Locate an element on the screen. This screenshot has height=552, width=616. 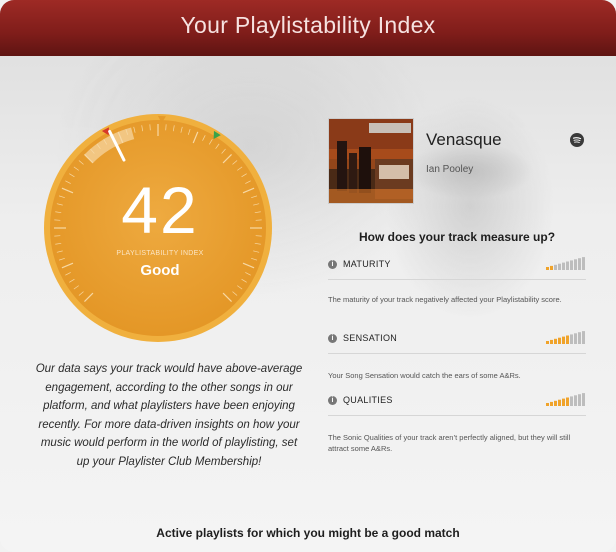
metric-row-maturity: i MATURITY is located at coordinates (457, 268).